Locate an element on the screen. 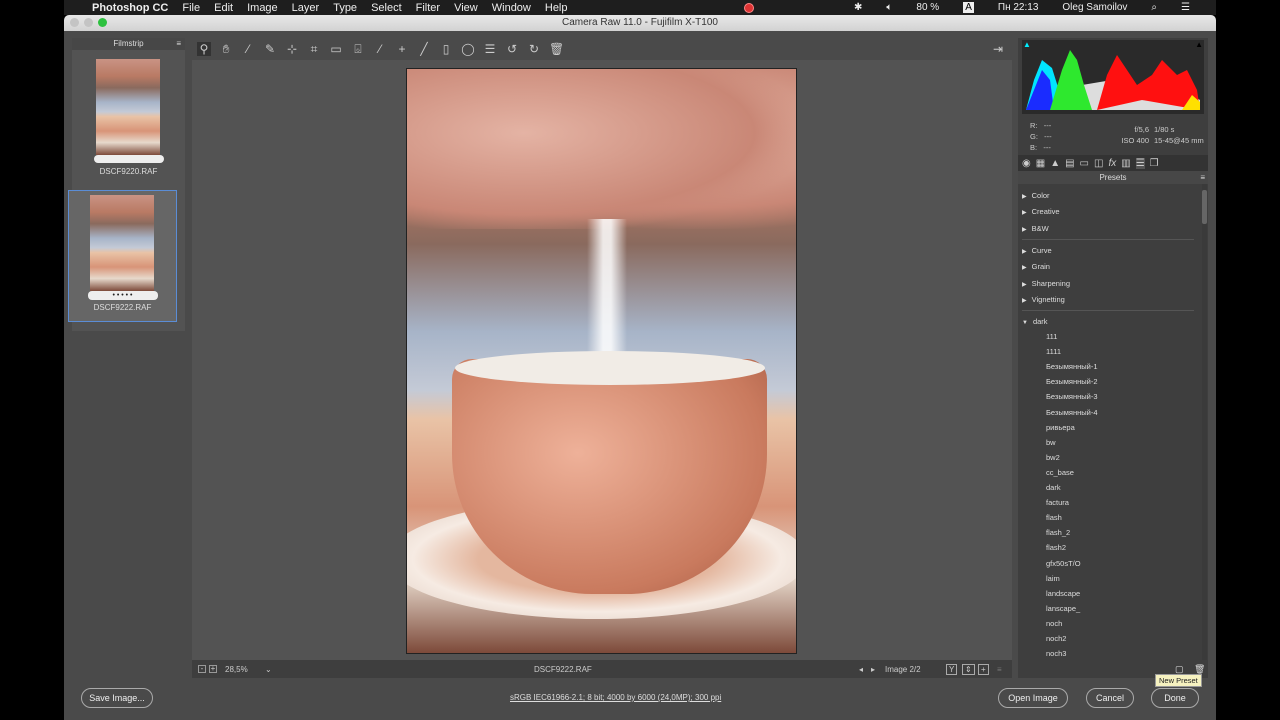 The image size is (1280, 720). done-button: Done is located at coordinates (1175, 698).